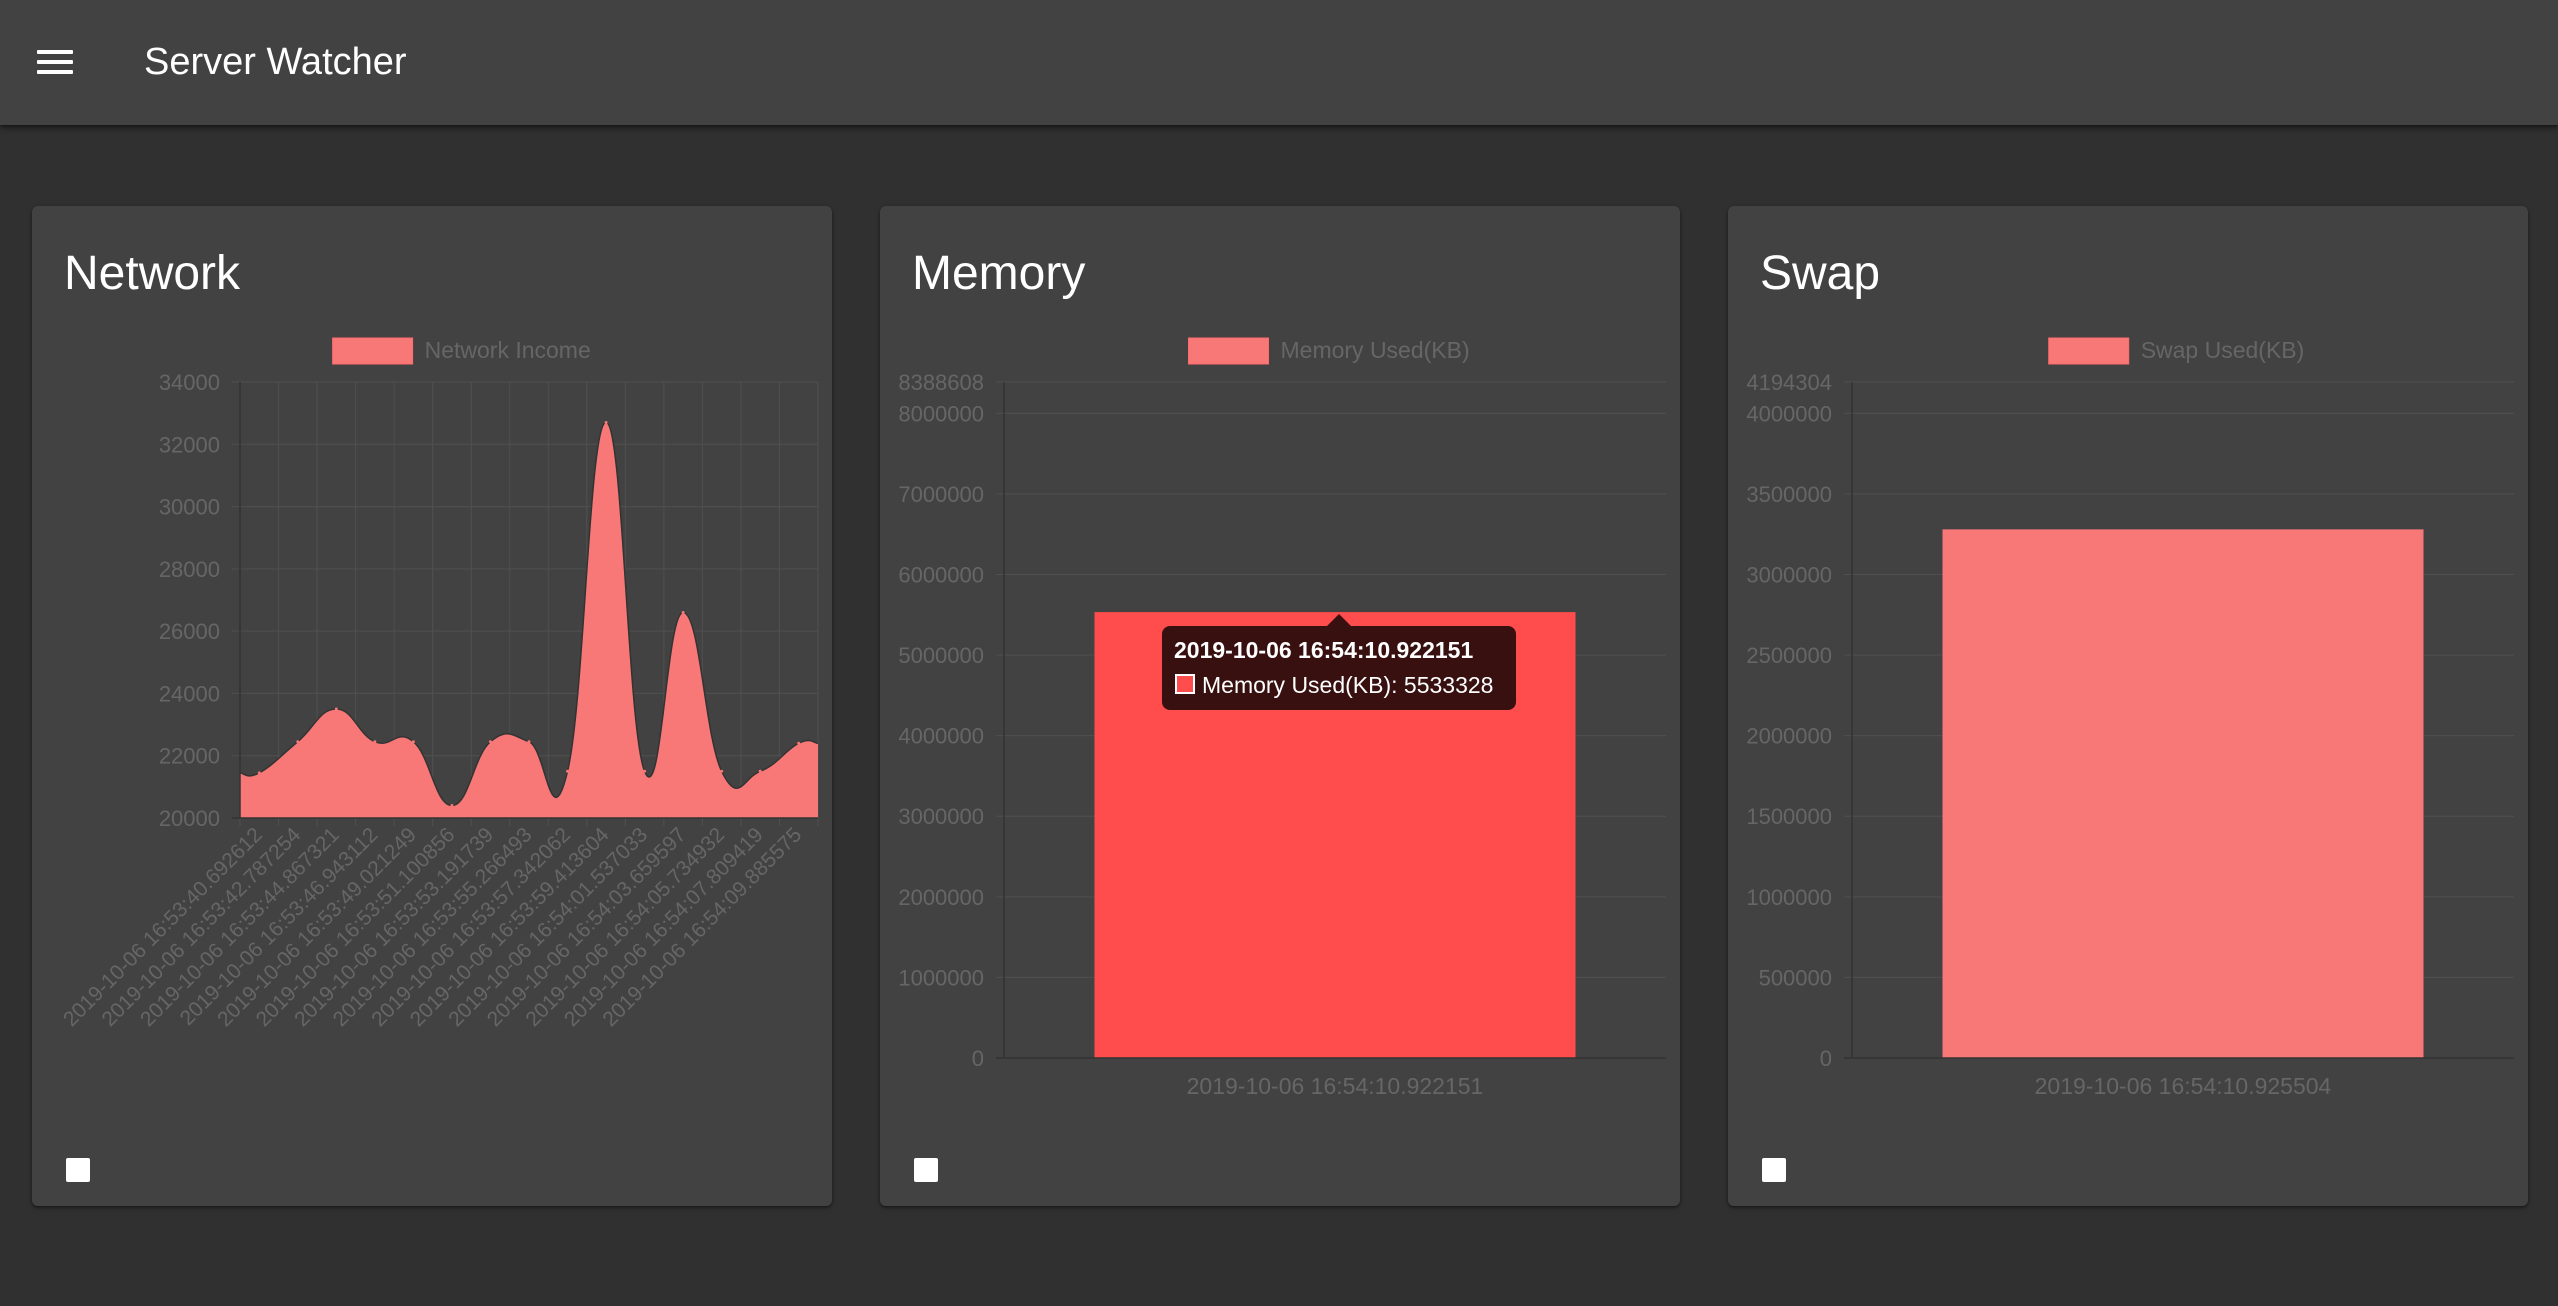 The width and height of the screenshot is (2558, 1306). I want to click on app-bar: Server Watcher, so click(1279, 62).